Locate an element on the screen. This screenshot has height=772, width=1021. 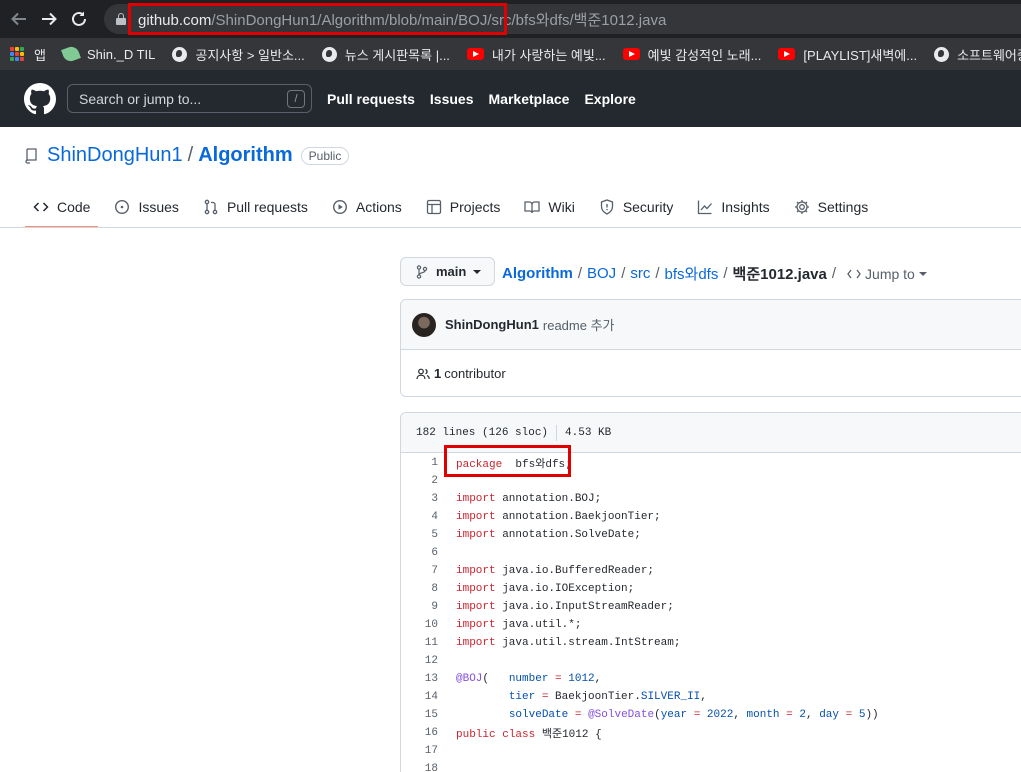
nav-issues: Issues is located at coordinates (452, 99).